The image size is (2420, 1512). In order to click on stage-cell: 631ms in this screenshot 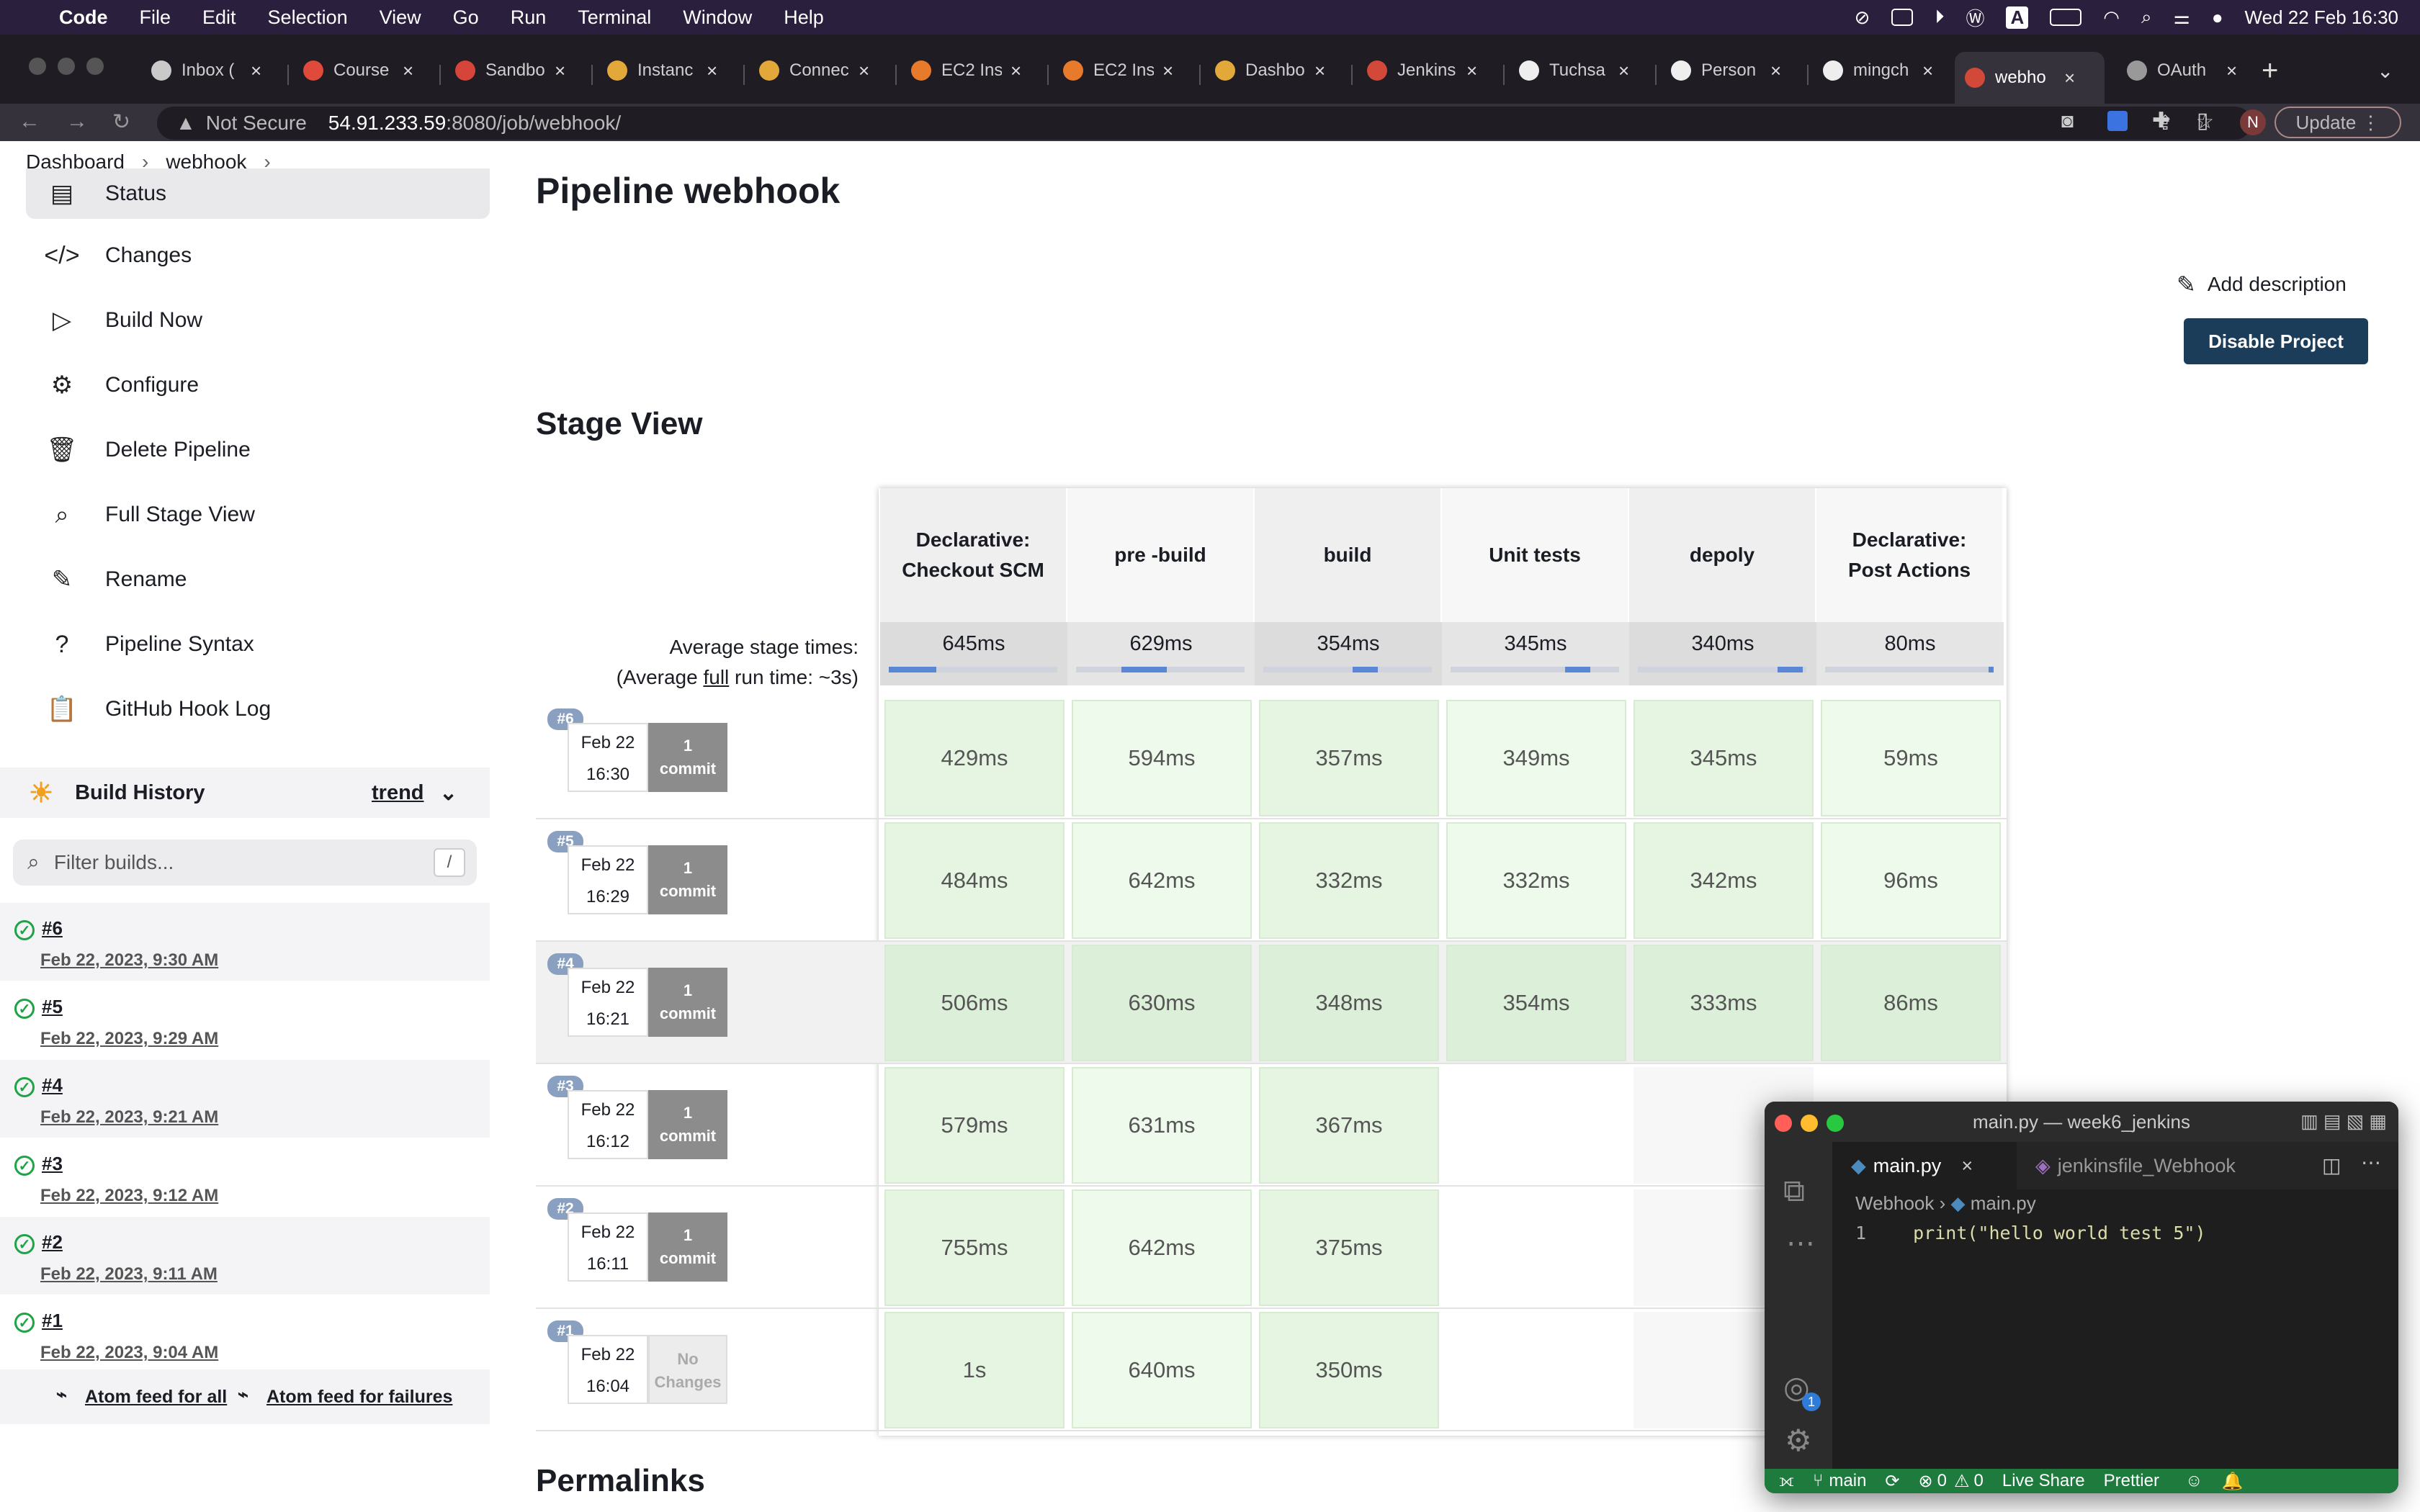, I will do `click(1162, 1125)`.